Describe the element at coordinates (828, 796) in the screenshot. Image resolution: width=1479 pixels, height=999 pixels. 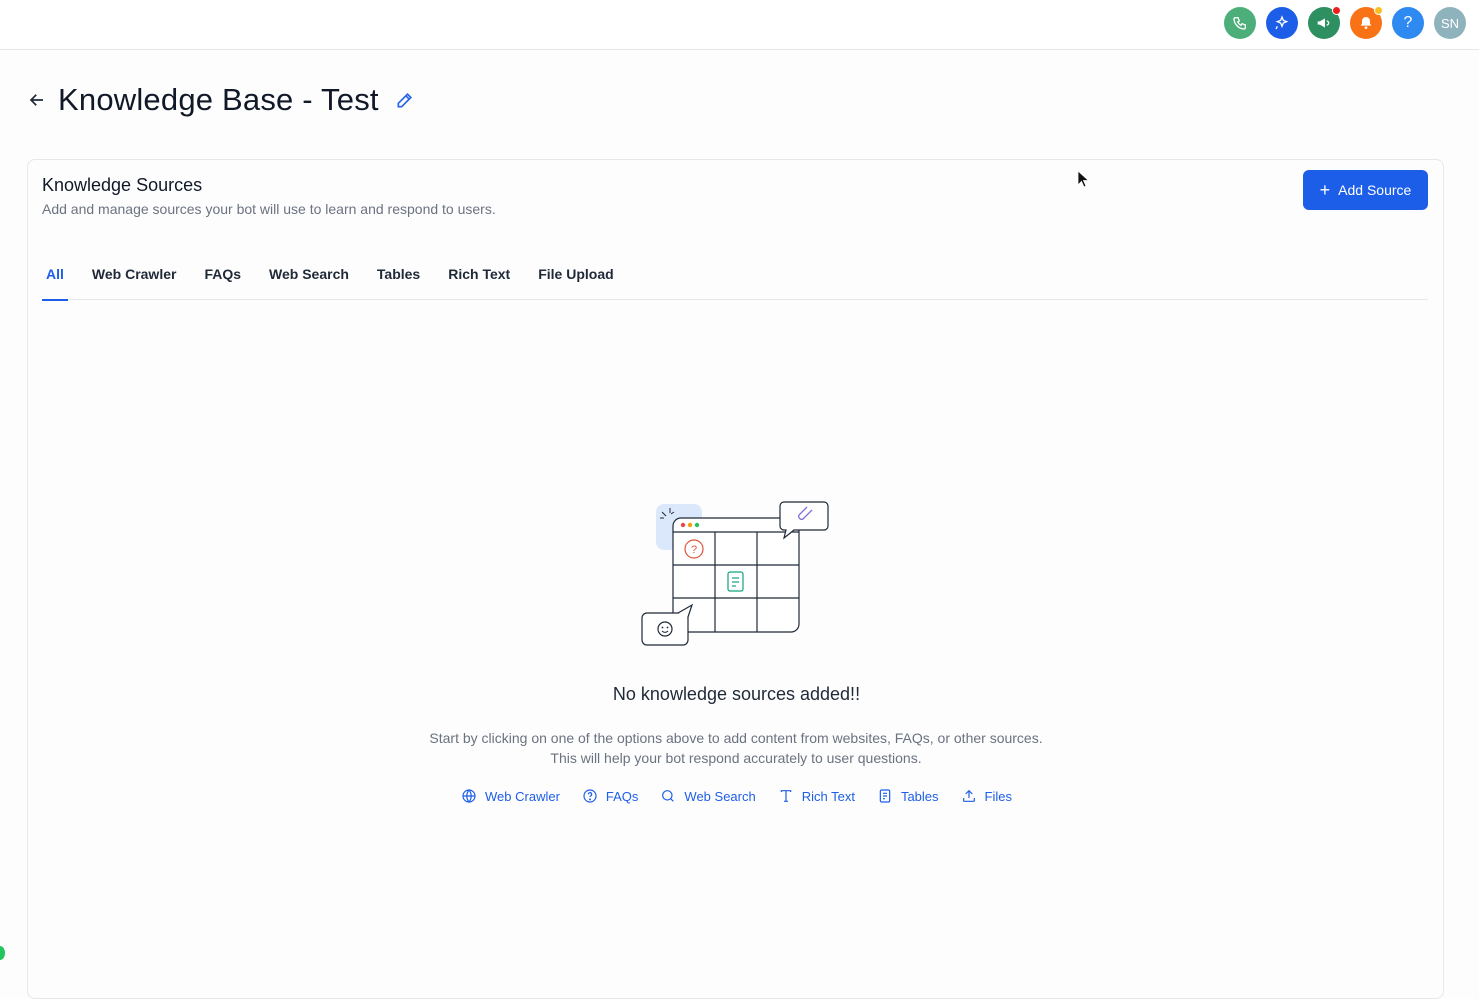
I see `quick-link-label: Rich Text` at that location.